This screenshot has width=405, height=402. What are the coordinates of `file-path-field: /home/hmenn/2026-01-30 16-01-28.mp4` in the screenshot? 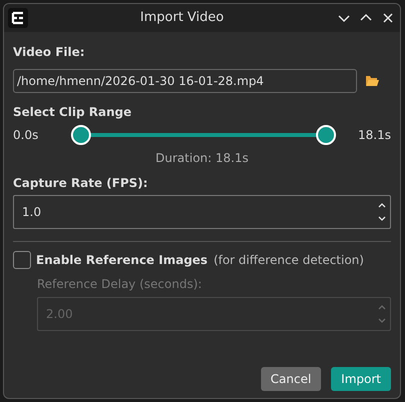 It's located at (185, 81).